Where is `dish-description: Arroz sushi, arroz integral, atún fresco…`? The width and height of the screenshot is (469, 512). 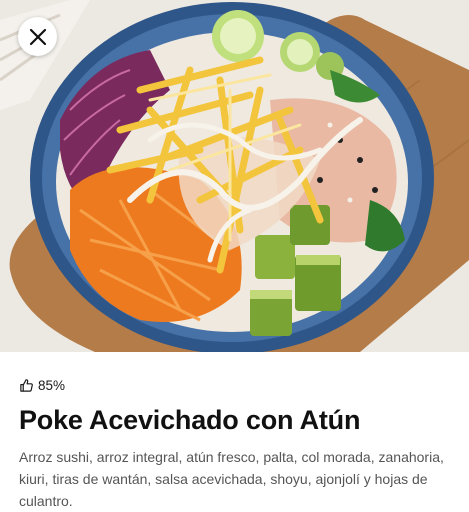
dish-description: Arroz sushi, arroz integral, atún fresco… is located at coordinates (231, 479).